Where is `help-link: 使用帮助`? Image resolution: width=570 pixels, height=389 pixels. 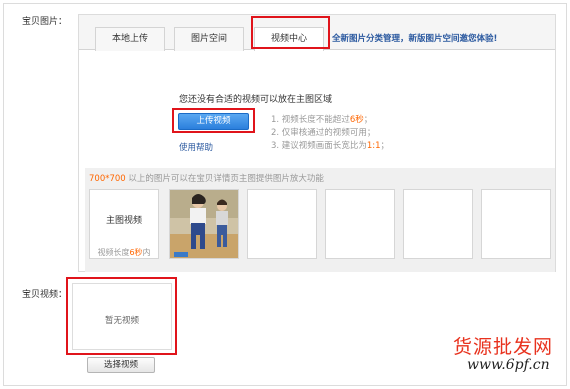 help-link: 使用帮助 is located at coordinates (196, 147).